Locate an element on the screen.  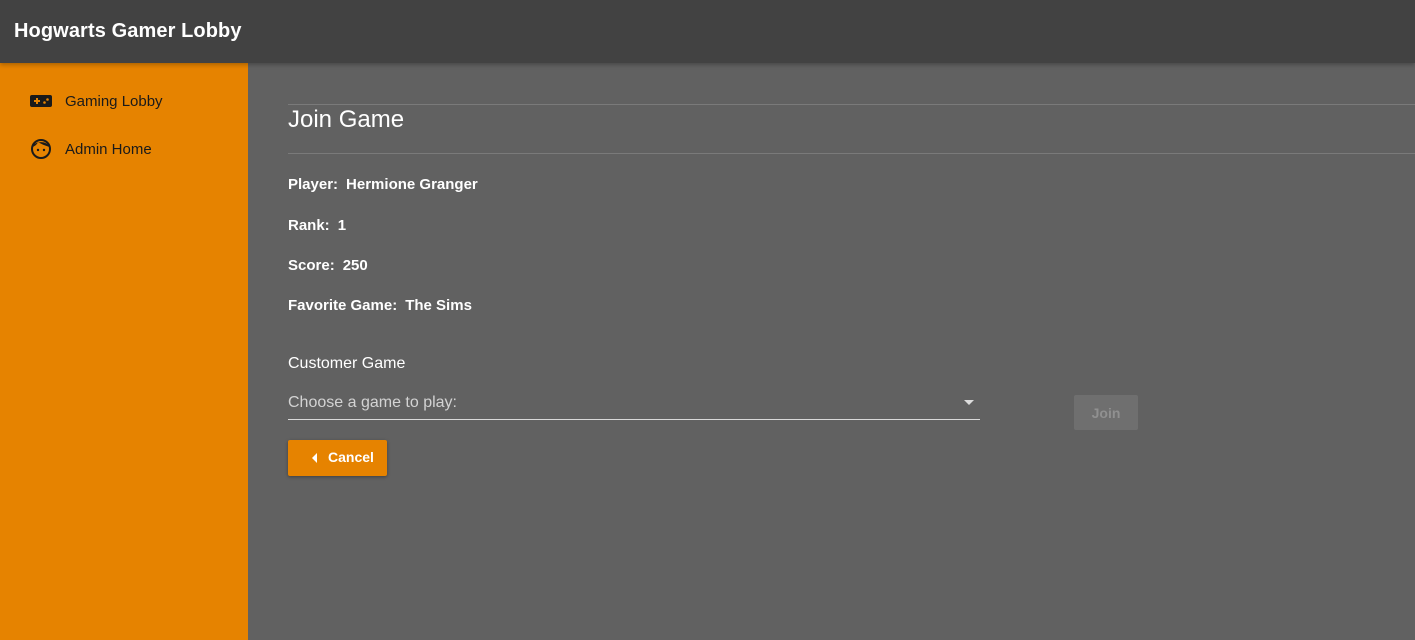
score-value: 250 is located at coordinates (355, 265).